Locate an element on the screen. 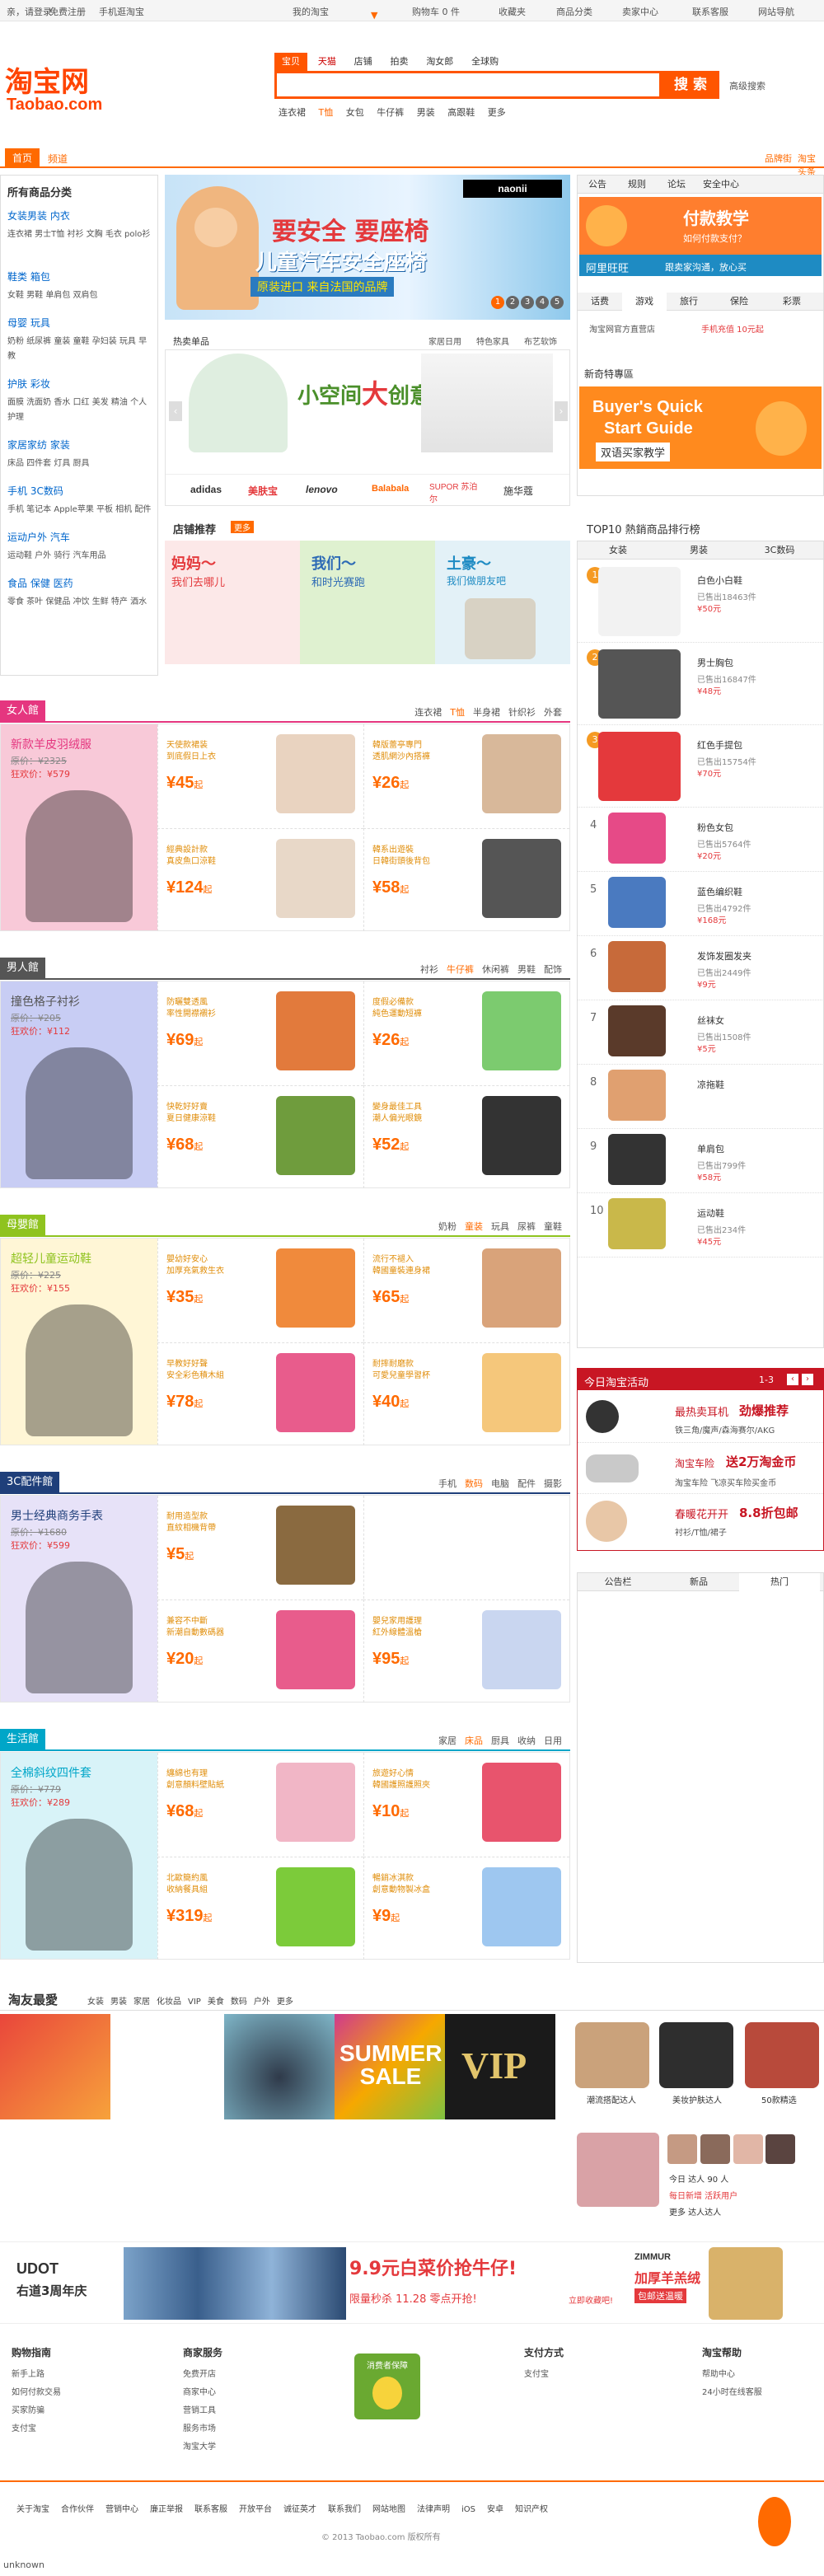 This screenshot has height=2576, width=824. category-item-title: 家居家纺 家装 is located at coordinates (80, 445).